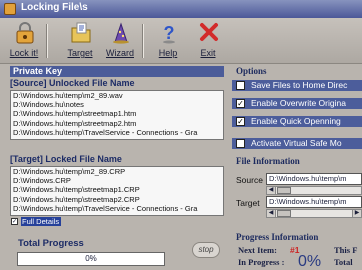 This screenshot has width=362, height=270. Describe the element at coordinates (117, 95) in the screenshot. I see `list-item: D:\Windows.hu\temp\m2_89.wav` at that location.